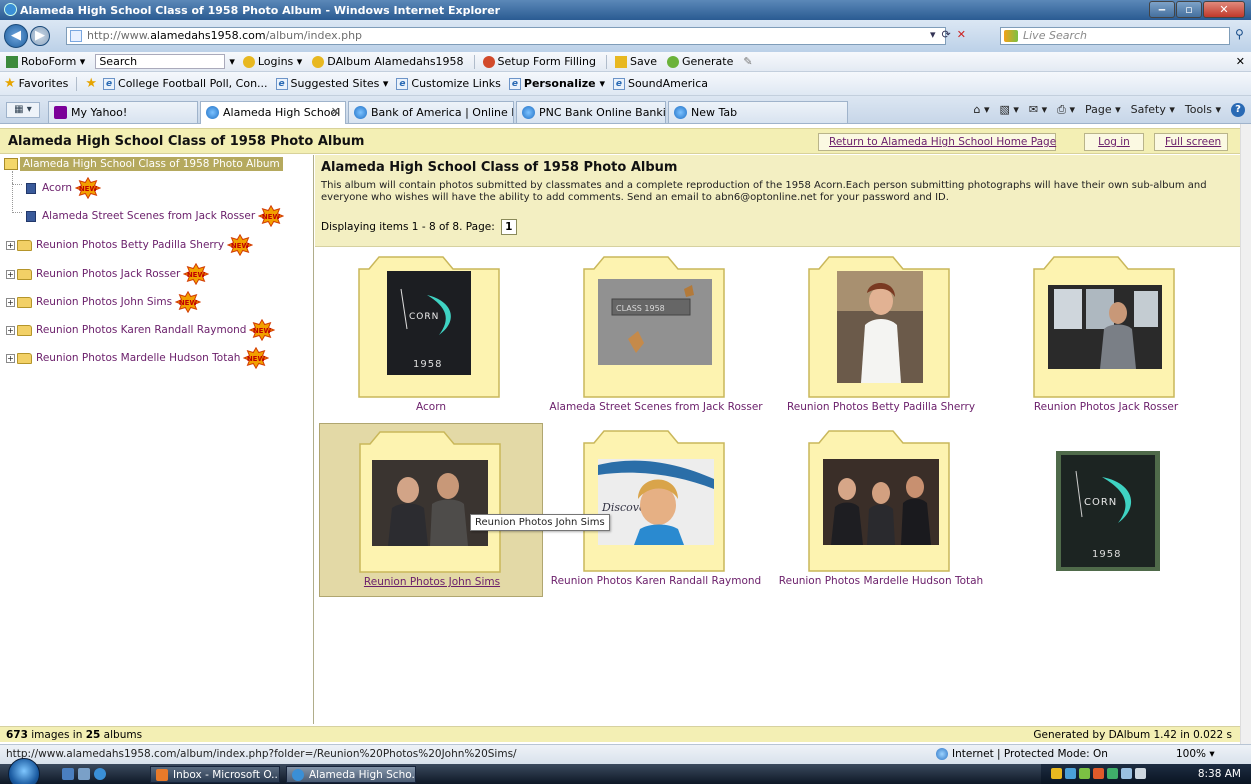 The image size is (1251, 784). I want to click on tree-item-jack: + Reunion Photos Jack Rosser NEW, so click(108, 274).